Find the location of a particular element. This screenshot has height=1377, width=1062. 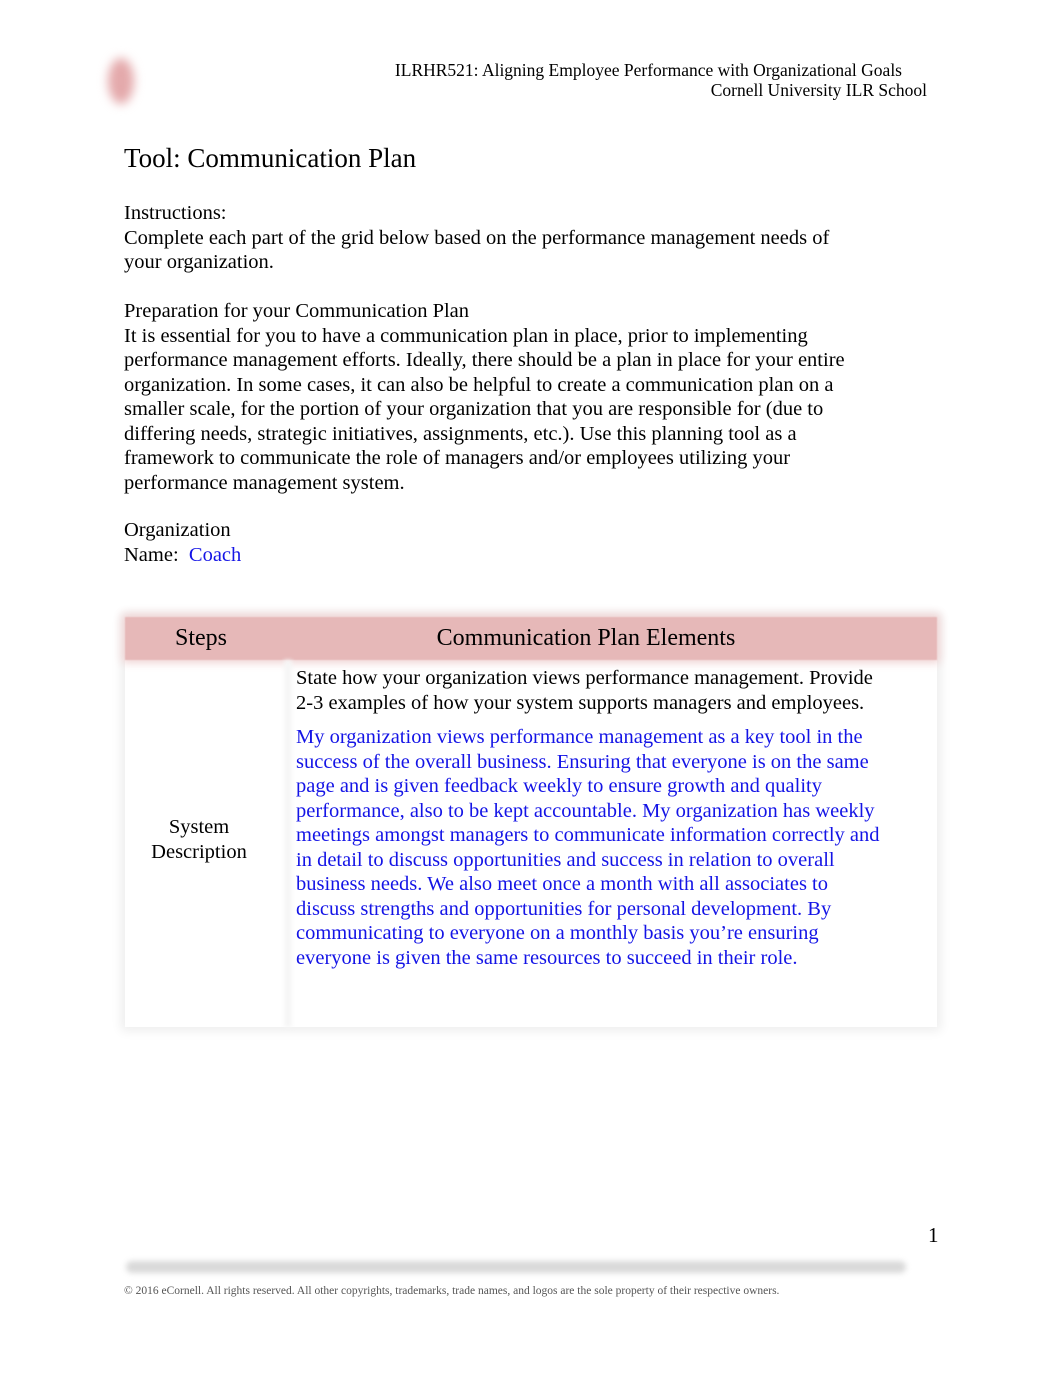

organization-name-value: Coach is located at coordinates (215, 555).